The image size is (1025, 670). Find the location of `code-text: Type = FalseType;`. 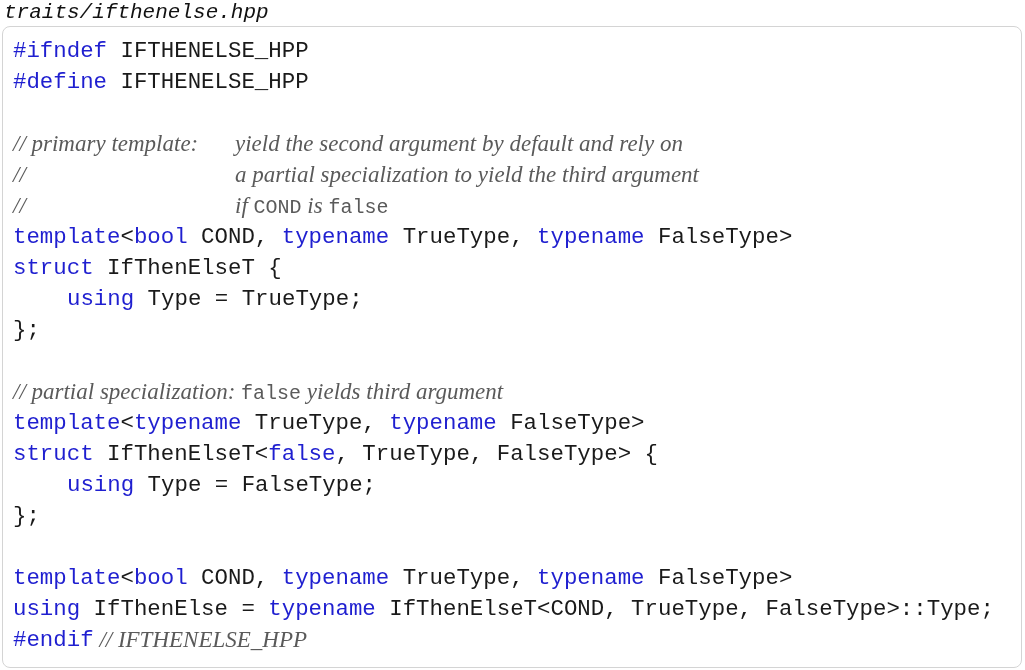

code-text: Type = FalseType; is located at coordinates (261, 485).